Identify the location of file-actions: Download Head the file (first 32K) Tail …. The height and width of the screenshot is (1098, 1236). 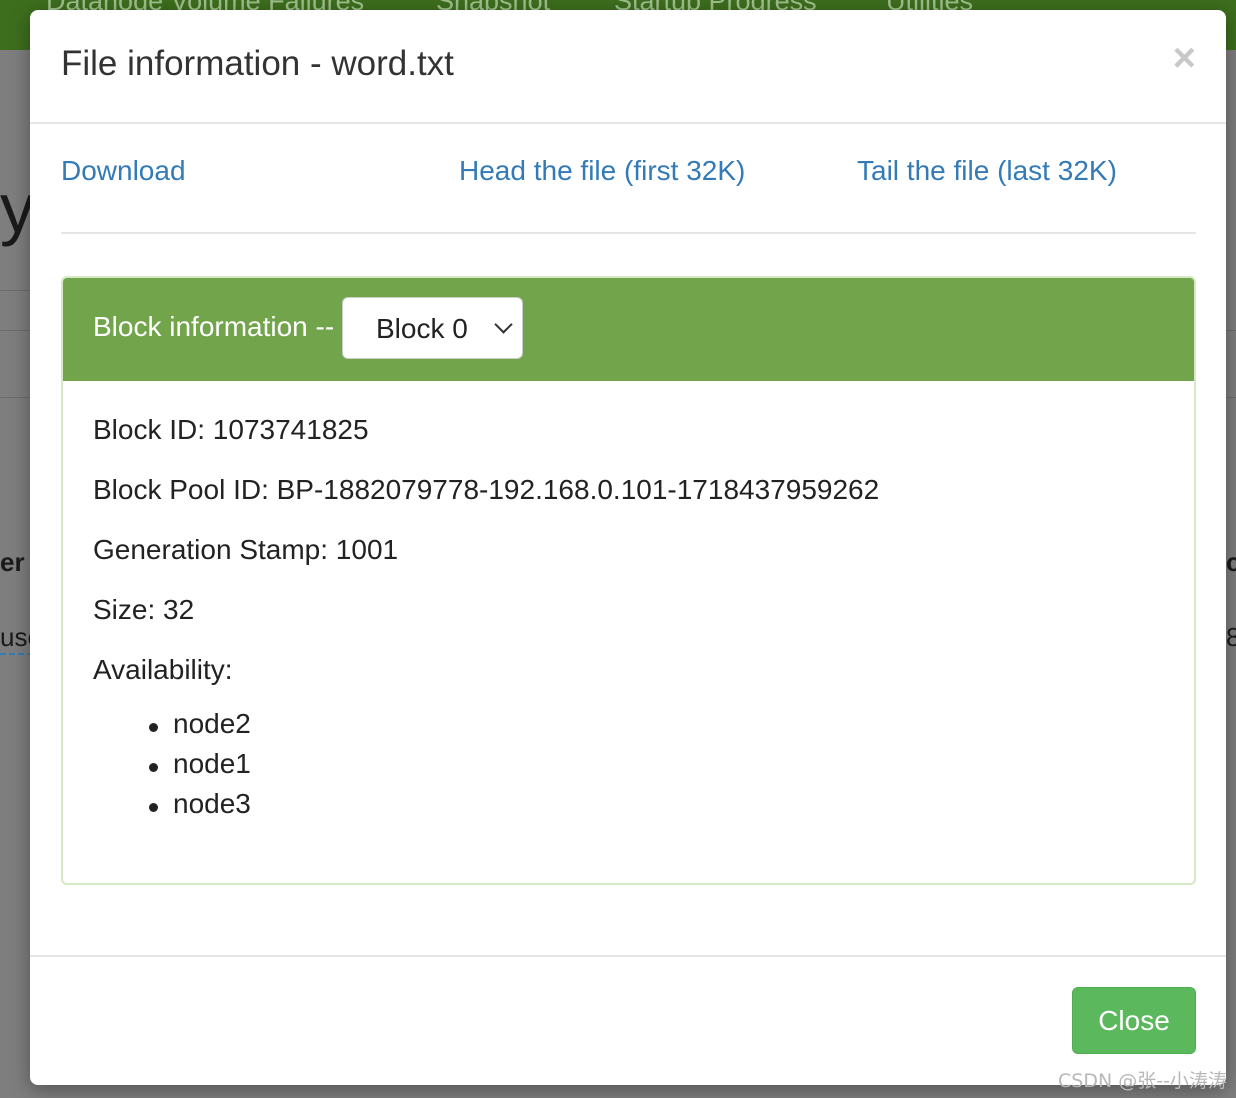
(628, 185).